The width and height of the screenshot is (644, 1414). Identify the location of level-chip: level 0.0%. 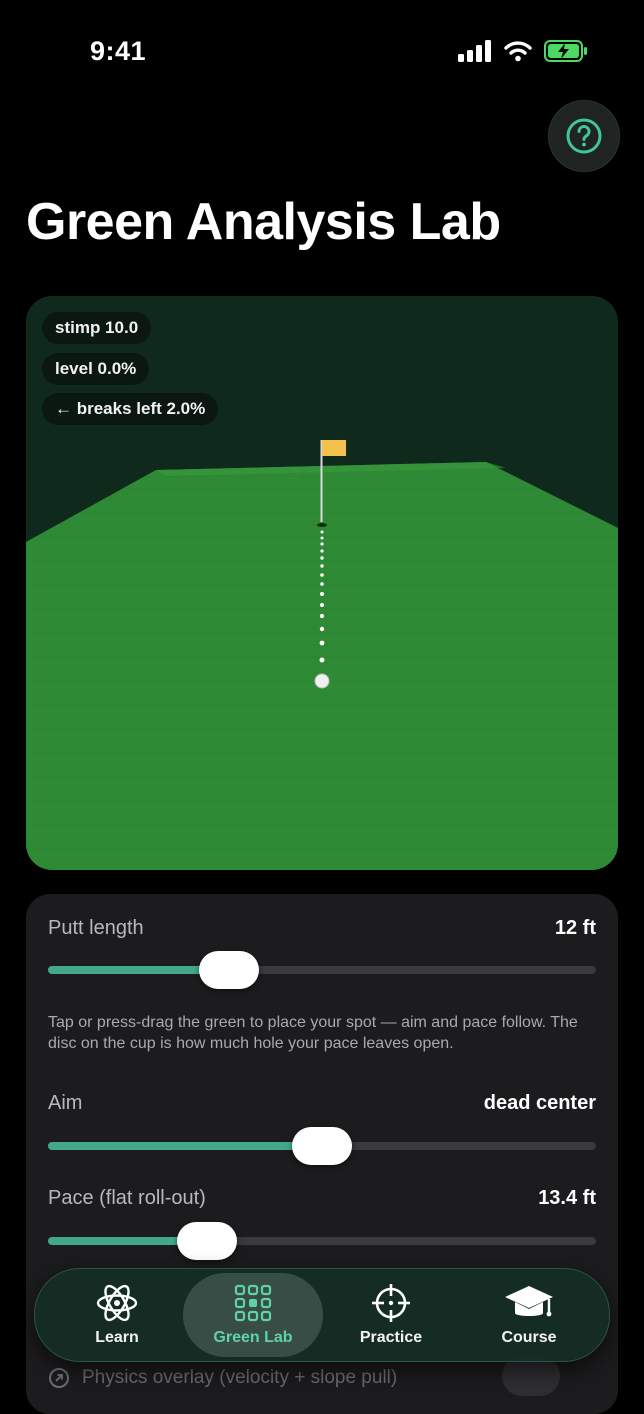
(96, 369).